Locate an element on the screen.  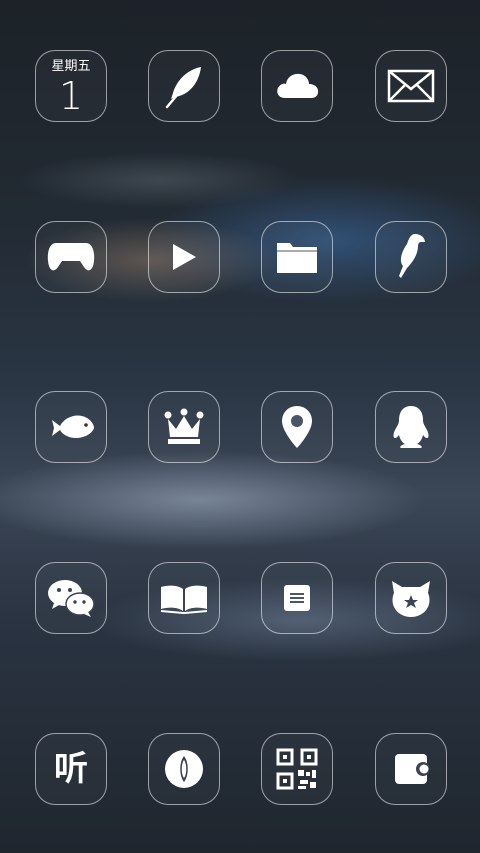
maps-app is located at coordinates (297, 427).